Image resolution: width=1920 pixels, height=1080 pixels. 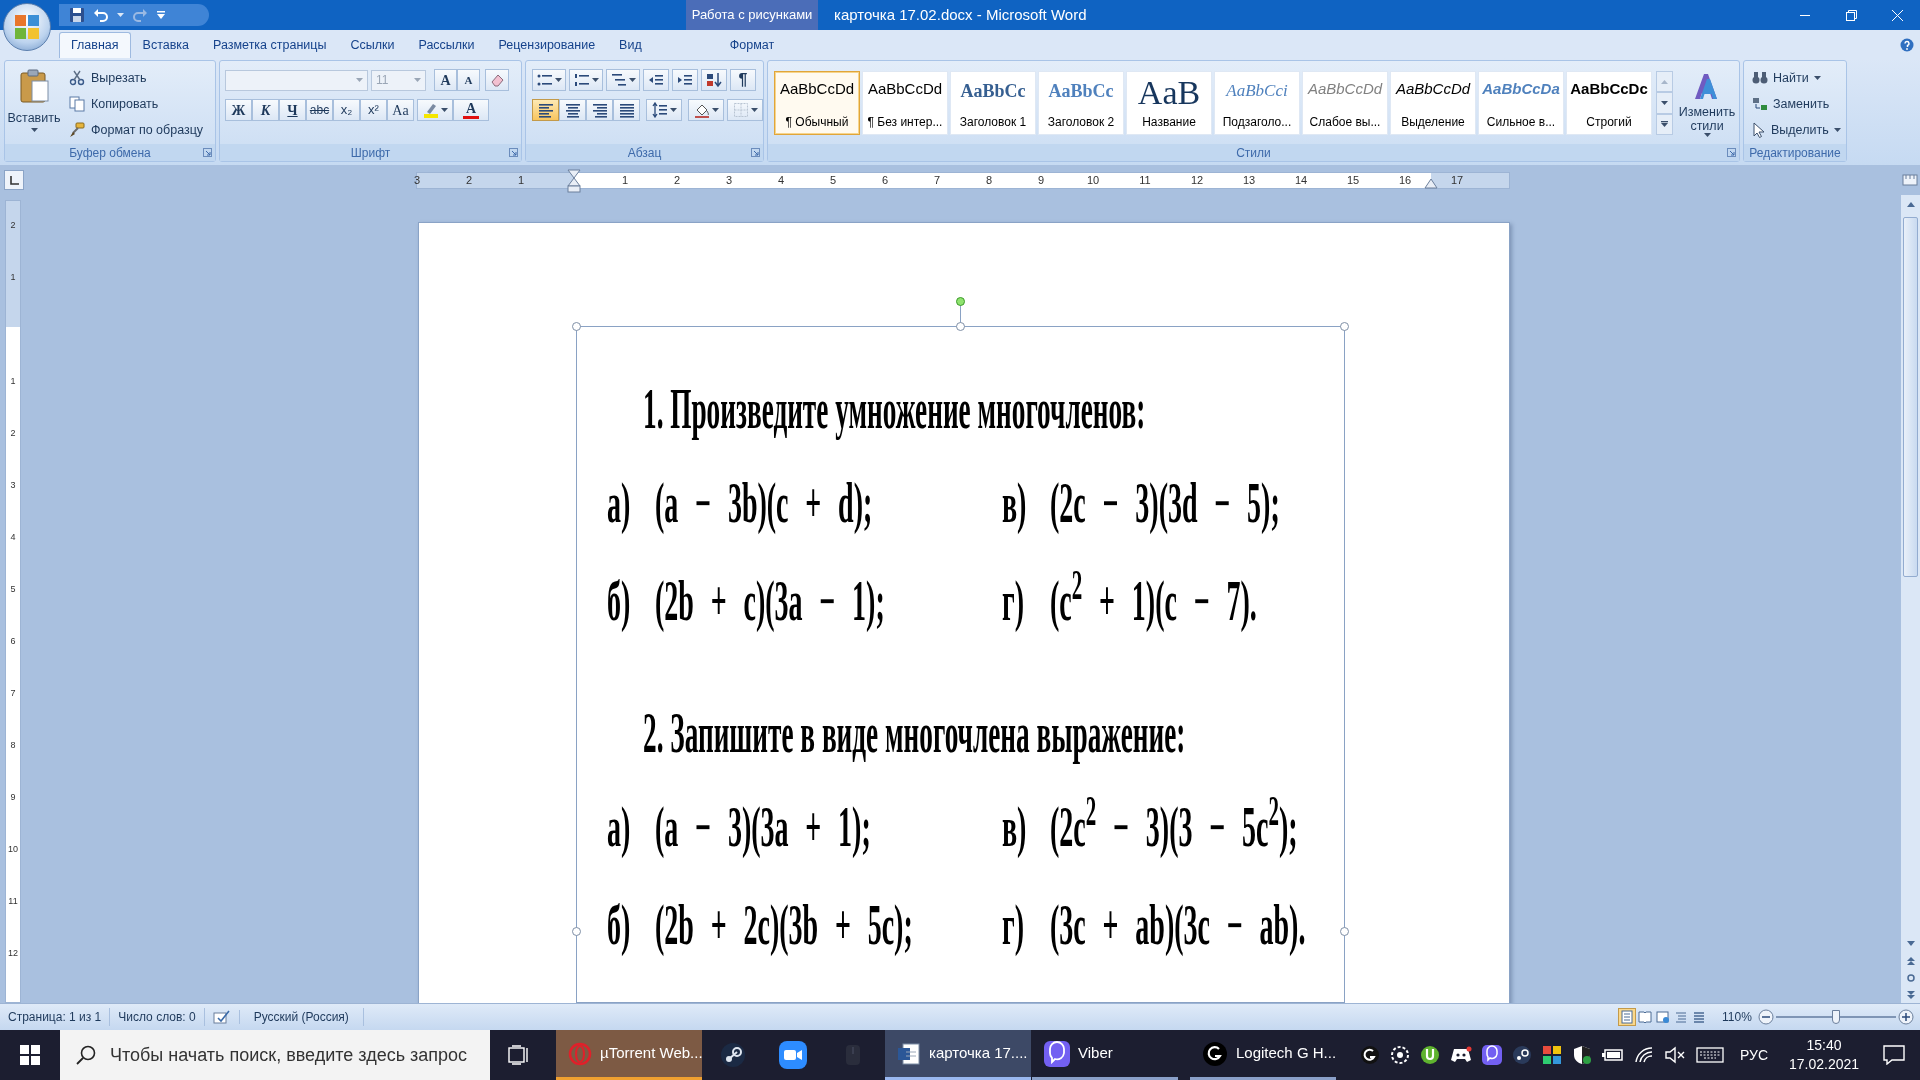 I want to click on zoom-thumb, so click(x=1836, y=1017).